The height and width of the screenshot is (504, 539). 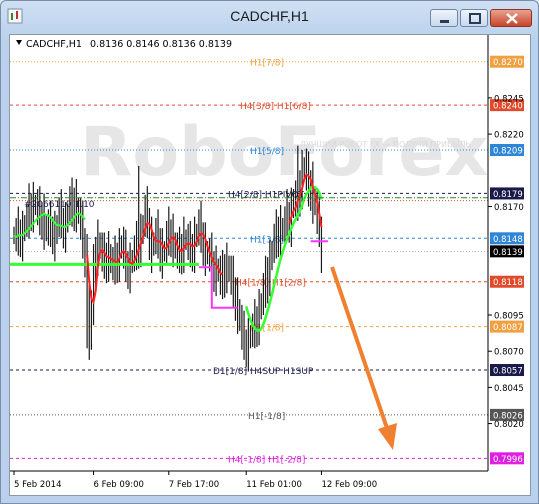 I want to click on level-price-label: 0.7996, so click(x=508, y=460).